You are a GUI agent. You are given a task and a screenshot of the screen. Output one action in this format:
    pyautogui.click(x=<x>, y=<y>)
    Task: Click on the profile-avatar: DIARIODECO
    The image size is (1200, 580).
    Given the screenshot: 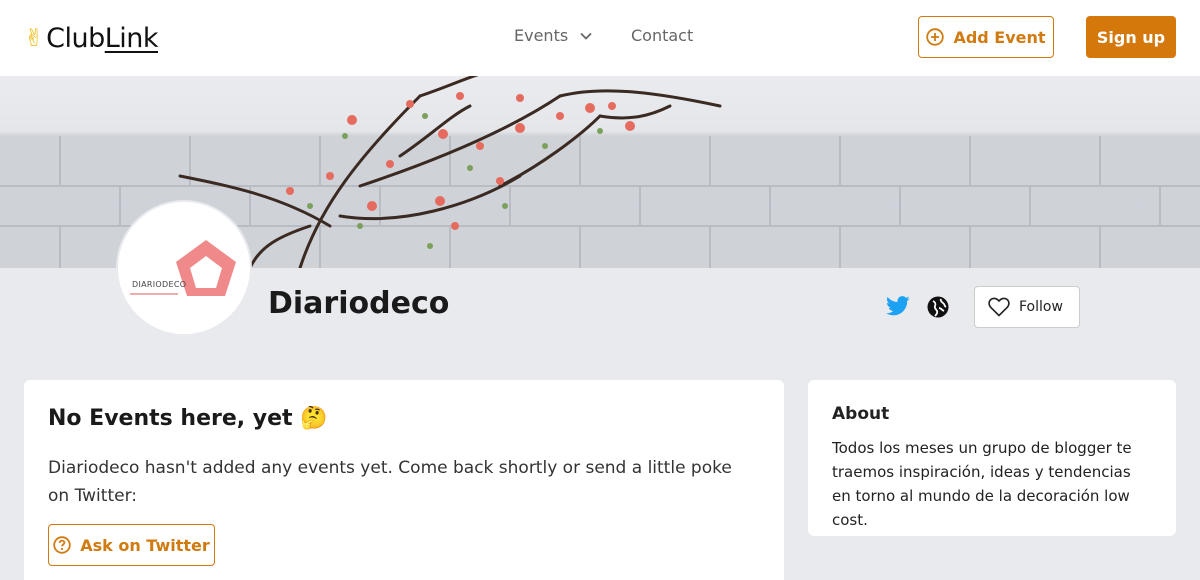 What is the action you would take?
    pyautogui.click(x=184, y=268)
    